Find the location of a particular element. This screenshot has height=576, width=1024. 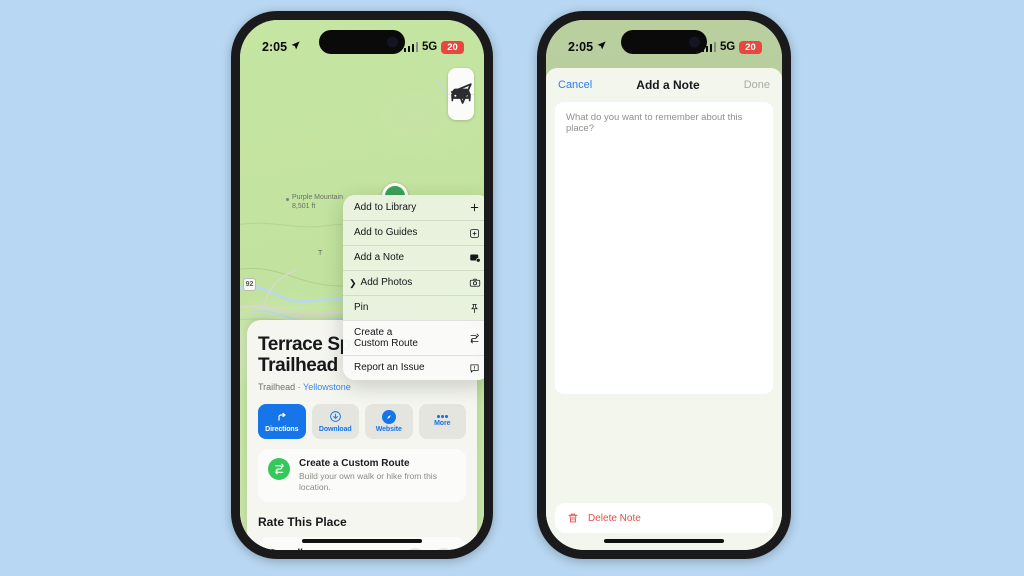

map-label-trail: T is located at coordinates (320, 253).